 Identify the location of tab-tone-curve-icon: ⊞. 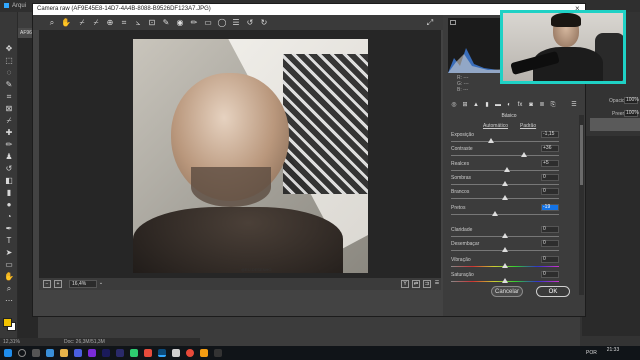
(465, 105).